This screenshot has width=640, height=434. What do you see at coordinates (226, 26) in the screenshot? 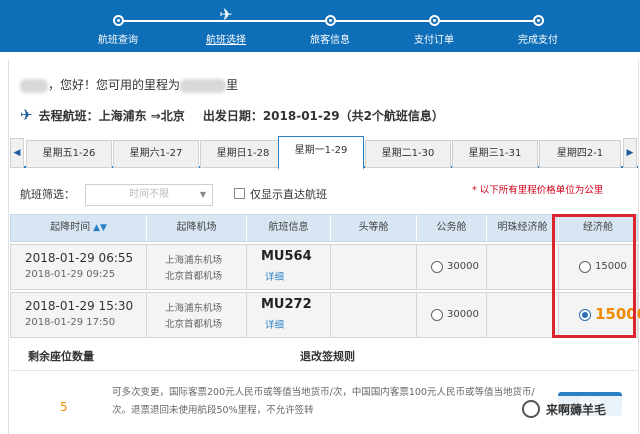
I see `step-flight-select: ✈ 航班选择` at bounding box center [226, 26].